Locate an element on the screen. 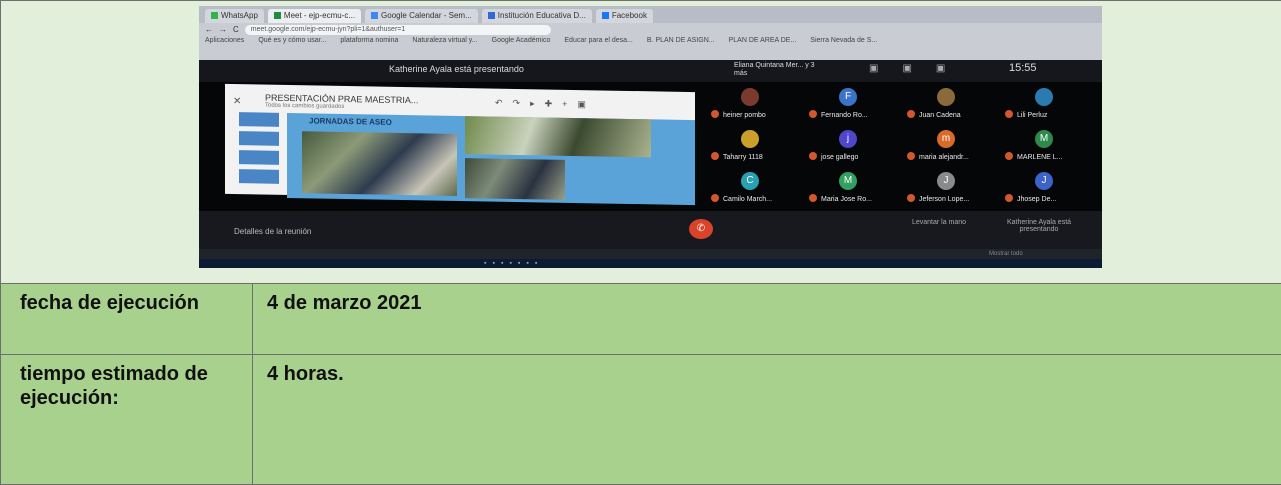  clock: 15:55 is located at coordinates (1023, 68).